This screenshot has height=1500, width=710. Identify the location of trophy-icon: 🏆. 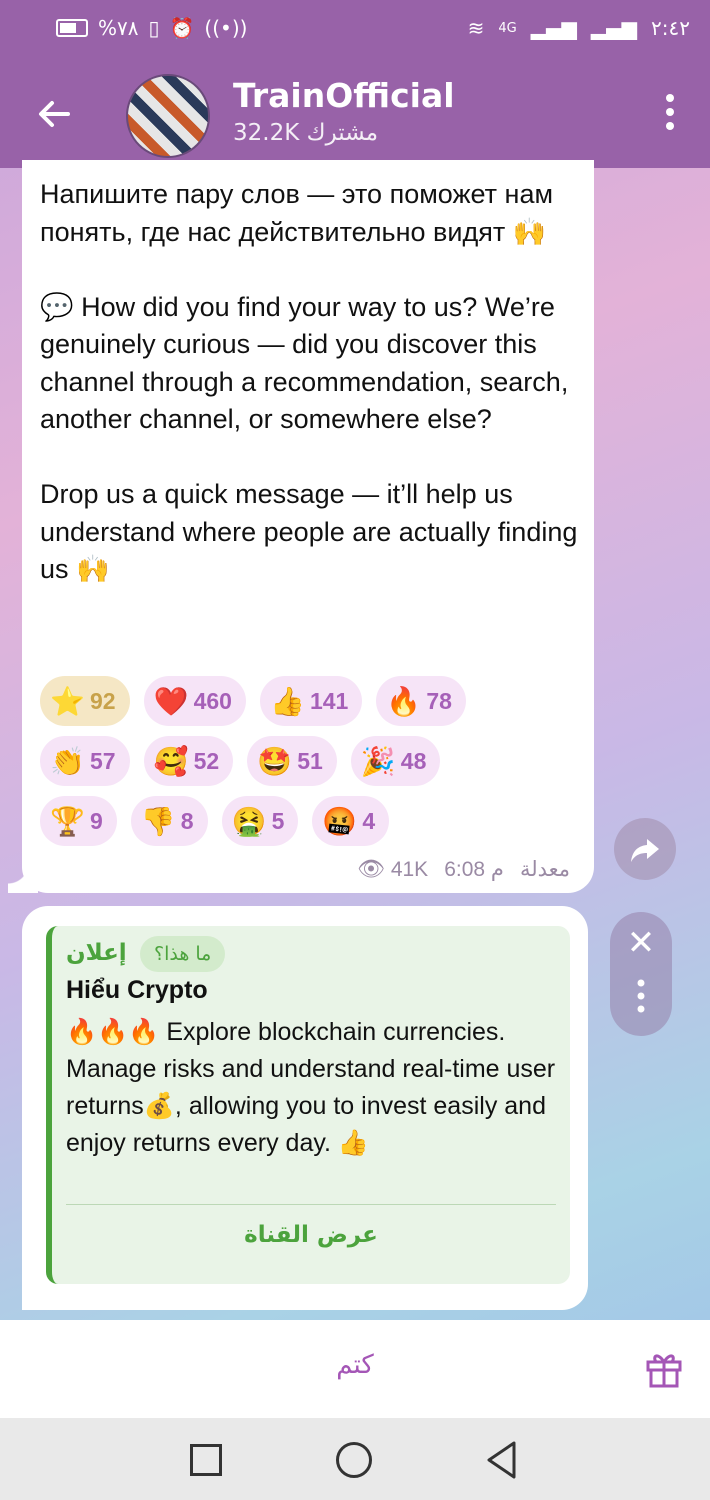
(67, 821).